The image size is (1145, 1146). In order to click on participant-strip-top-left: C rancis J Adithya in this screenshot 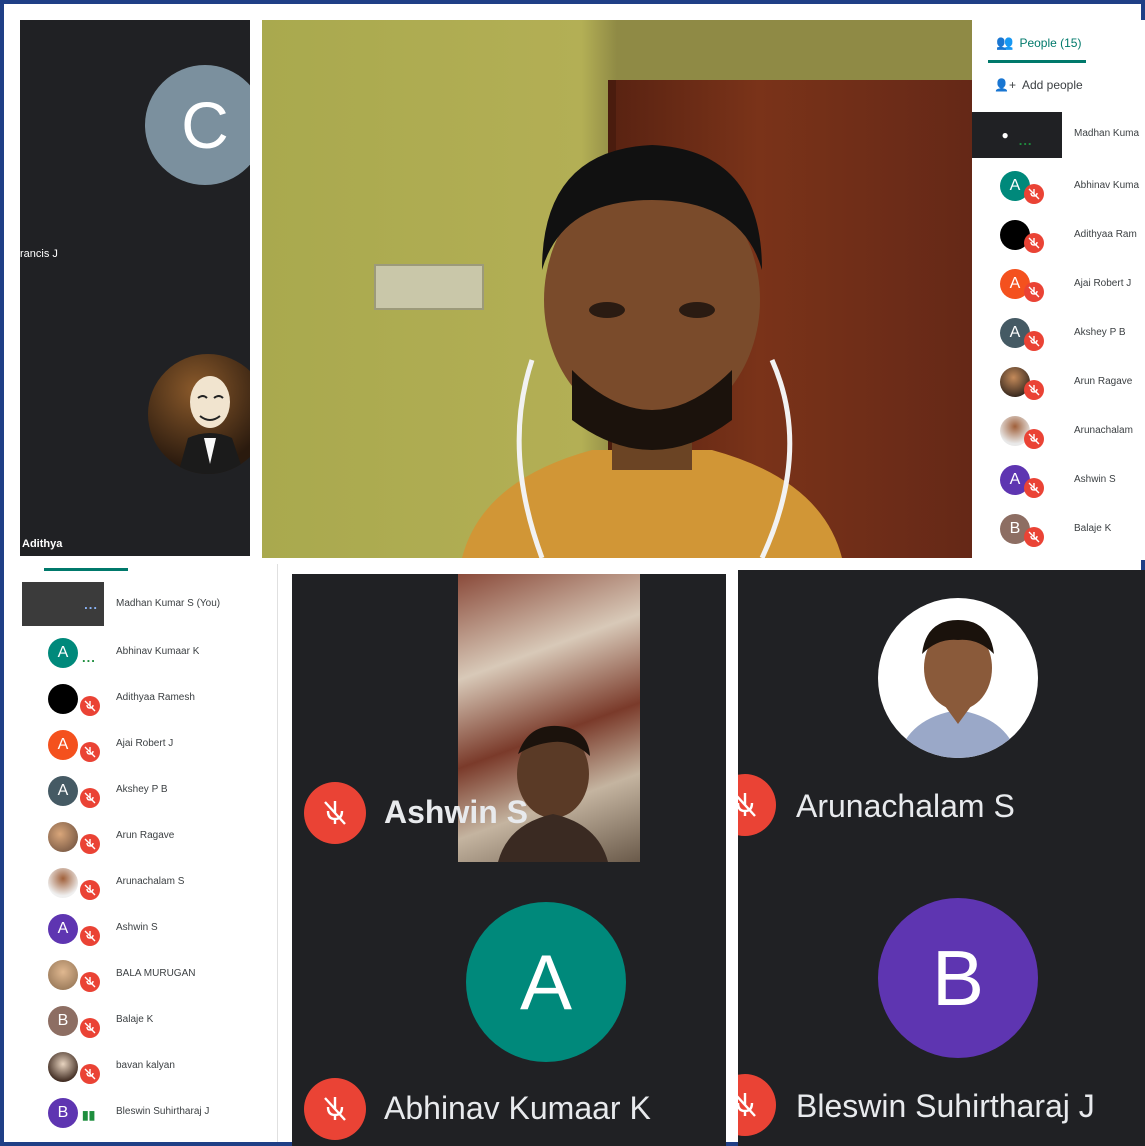, I will do `click(135, 288)`.